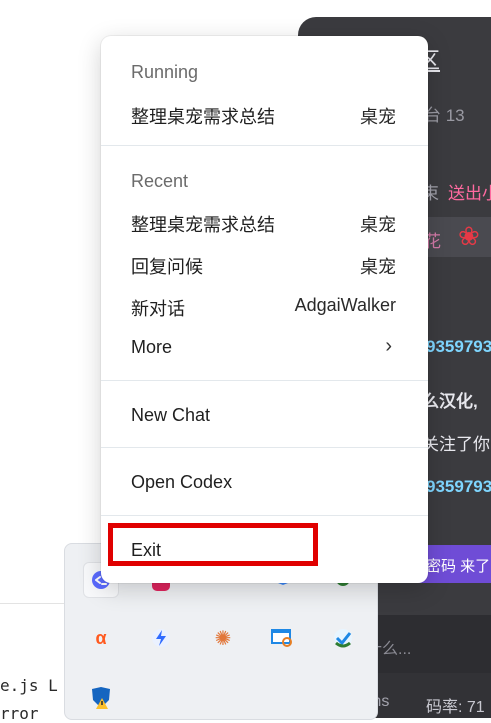  I want to click on more-menu-item: More ›, so click(264, 348).